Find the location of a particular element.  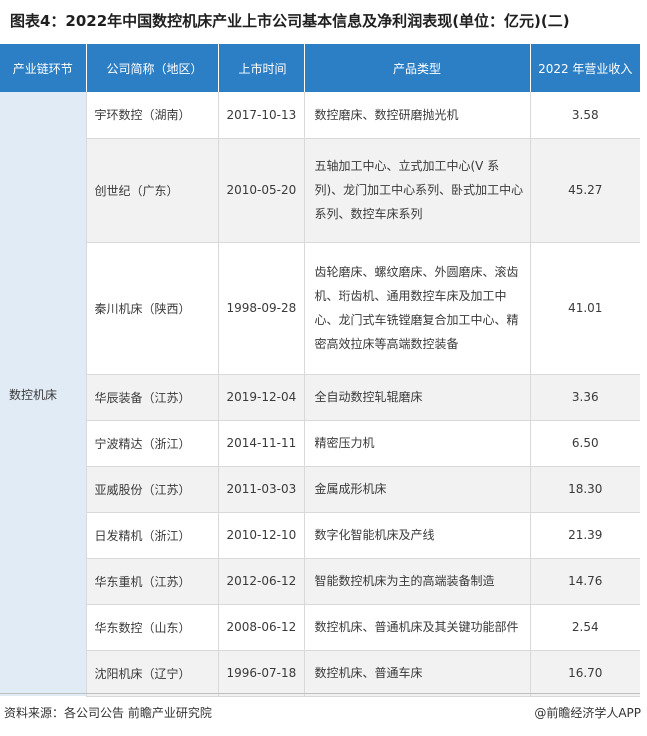

revenue-cell: 16.70 is located at coordinates (585, 673).